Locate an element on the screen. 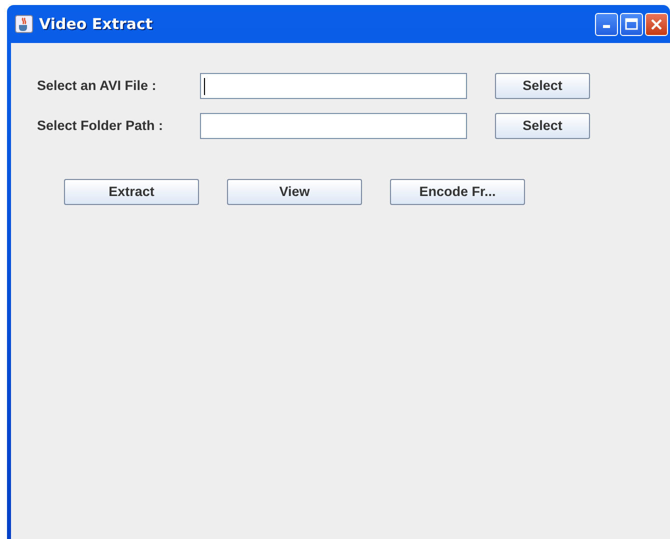  maximize-icon is located at coordinates (631, 24).